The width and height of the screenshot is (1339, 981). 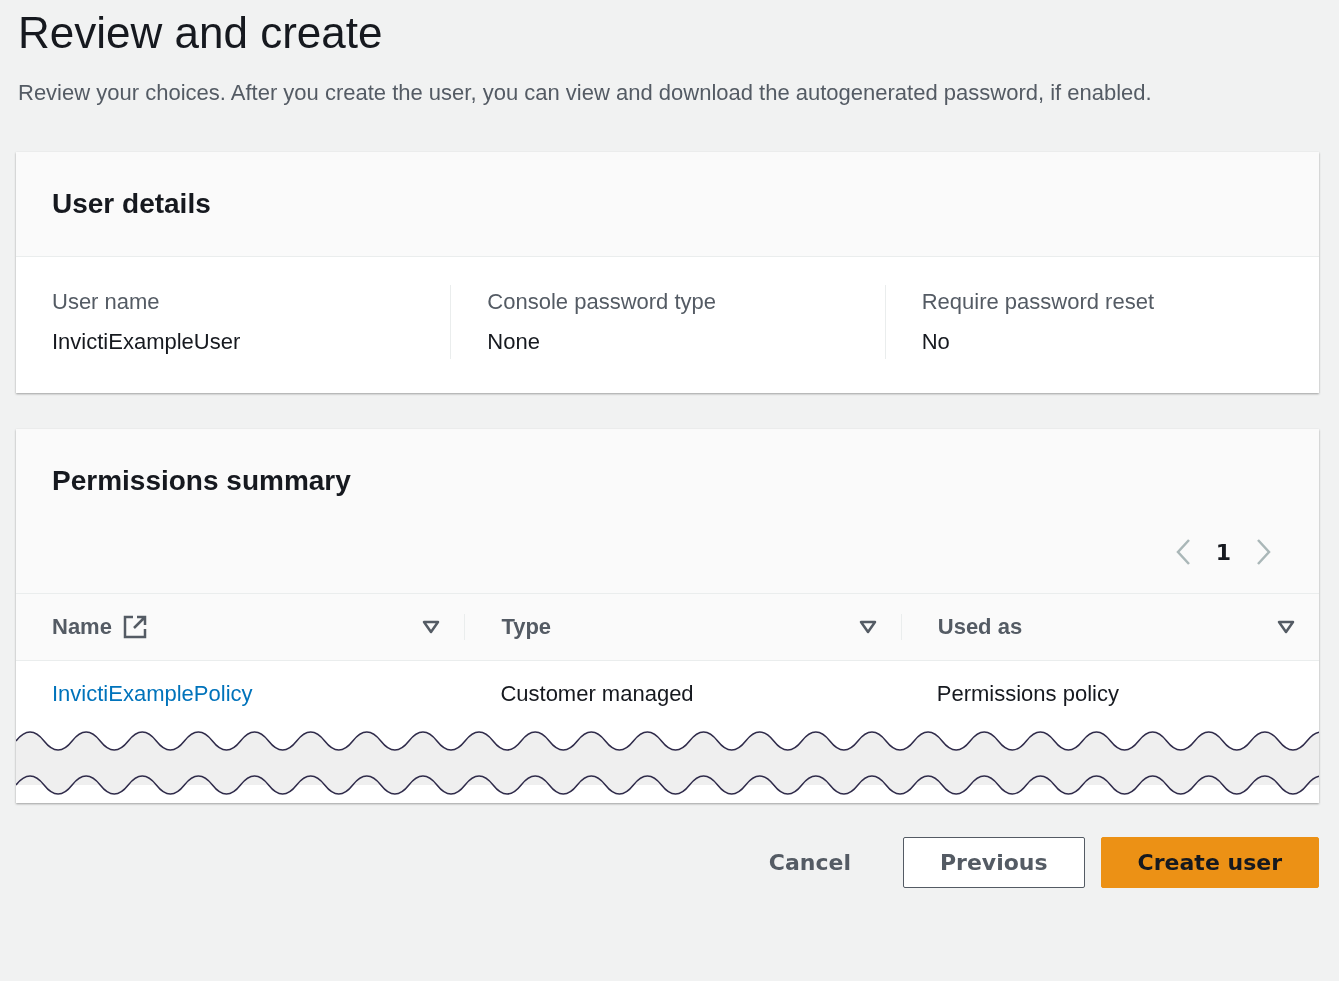 What do you see at coordinates (526, 627) in the screenshot?
I see `column-header: Type` at bounding box center [526, 627].